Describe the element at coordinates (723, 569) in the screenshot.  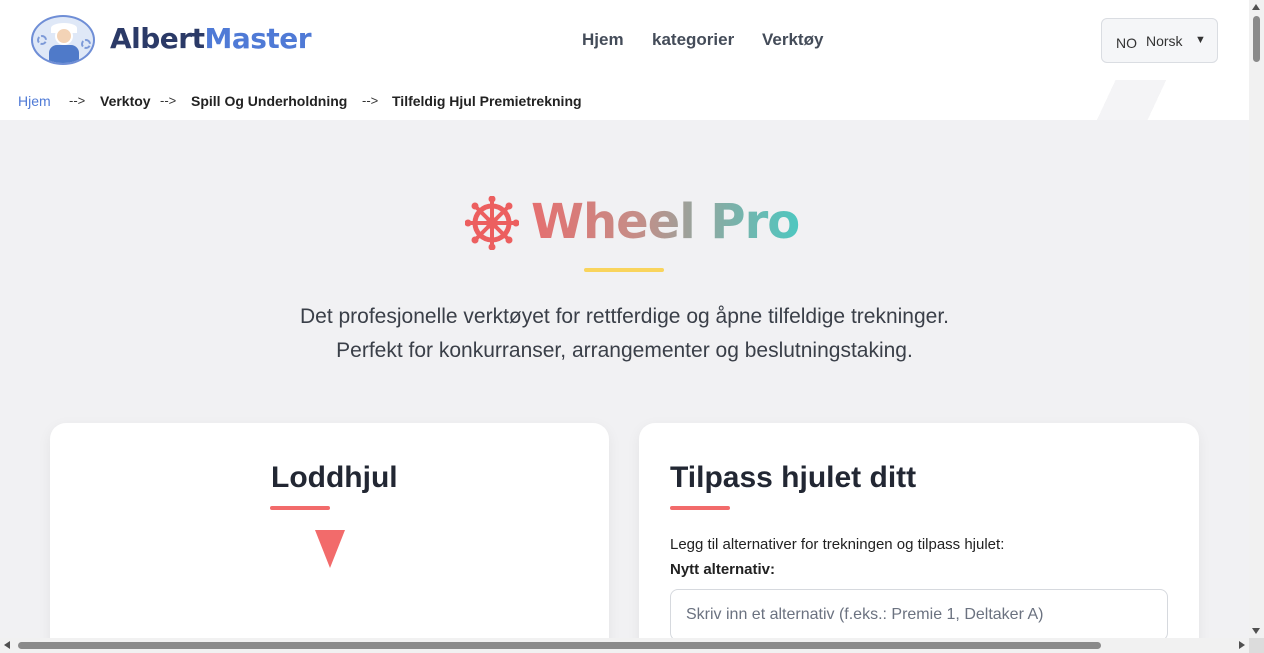
I see `new-option-label: Nytt alternativ:` at that location.